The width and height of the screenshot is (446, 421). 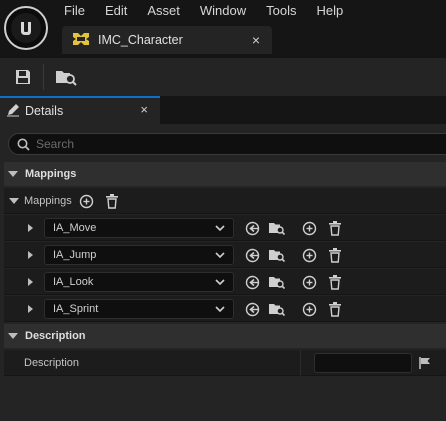 What do you see at coordinates (139, 255) in the screenshot?
I see `action-dropdown: IA_Jump` at bounding box center [139, 255].